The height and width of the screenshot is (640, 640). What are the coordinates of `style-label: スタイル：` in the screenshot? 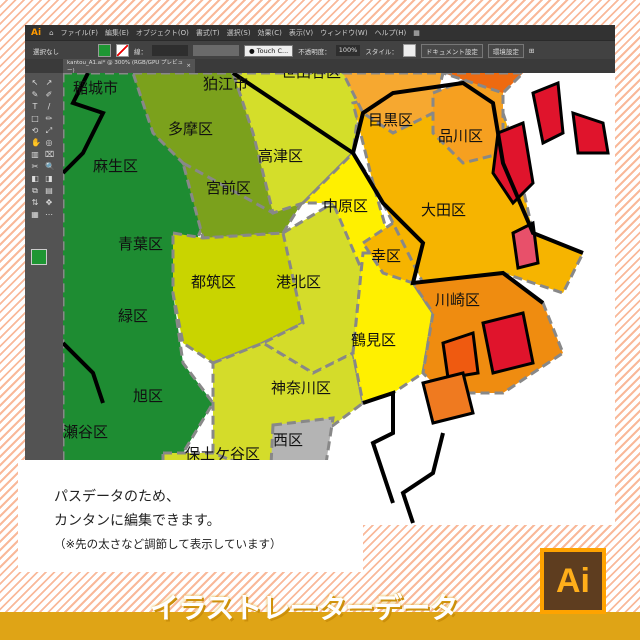 It's located at (381, 51).